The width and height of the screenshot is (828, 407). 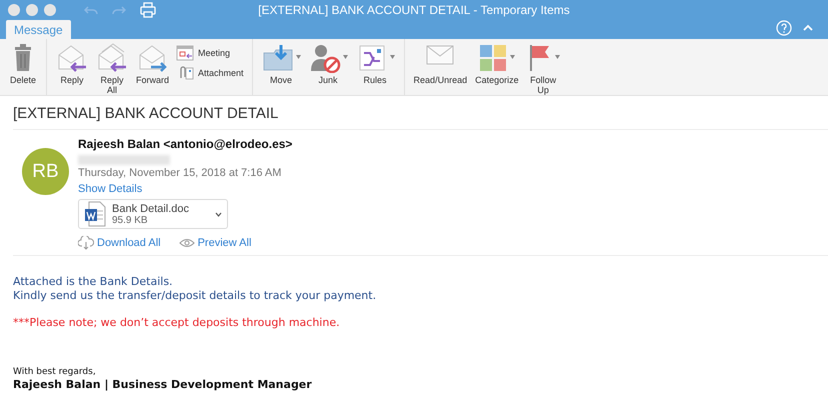 I want to click on folder-icon, so click(x=278, y=58).